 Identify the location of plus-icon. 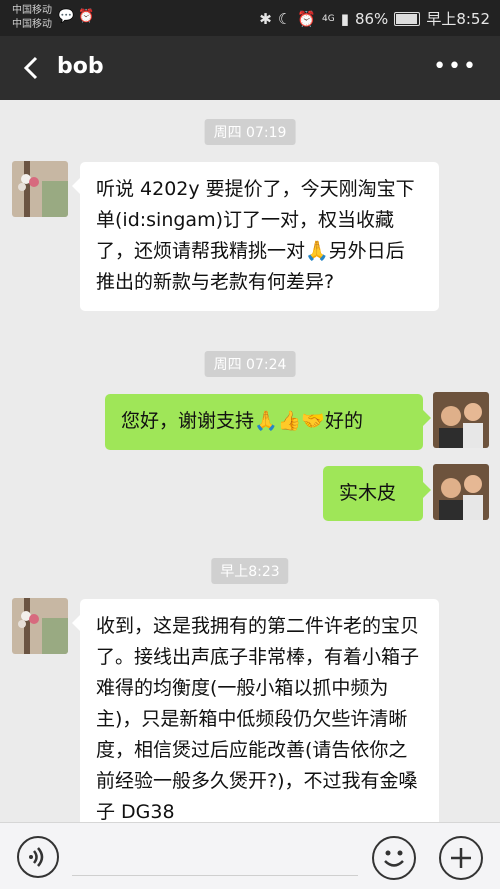
(461, 858).